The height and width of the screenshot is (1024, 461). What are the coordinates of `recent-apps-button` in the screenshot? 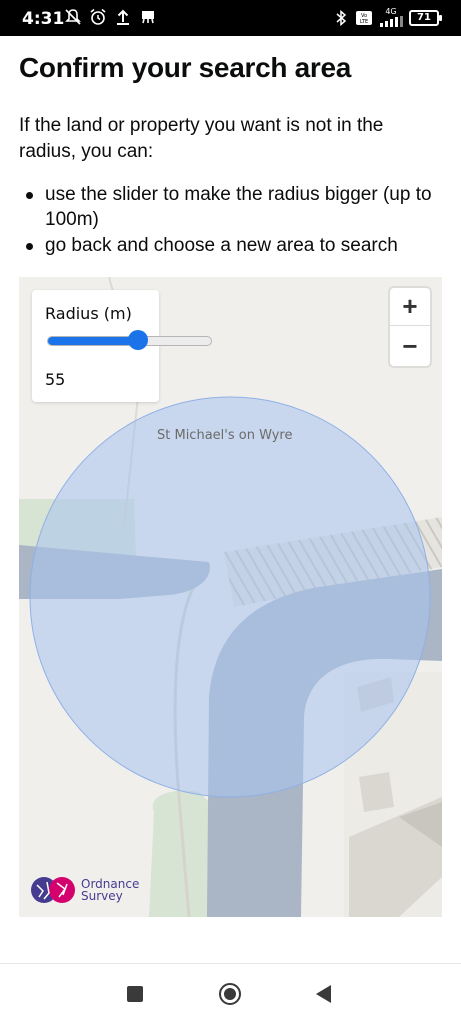 It's located at (135, 994).